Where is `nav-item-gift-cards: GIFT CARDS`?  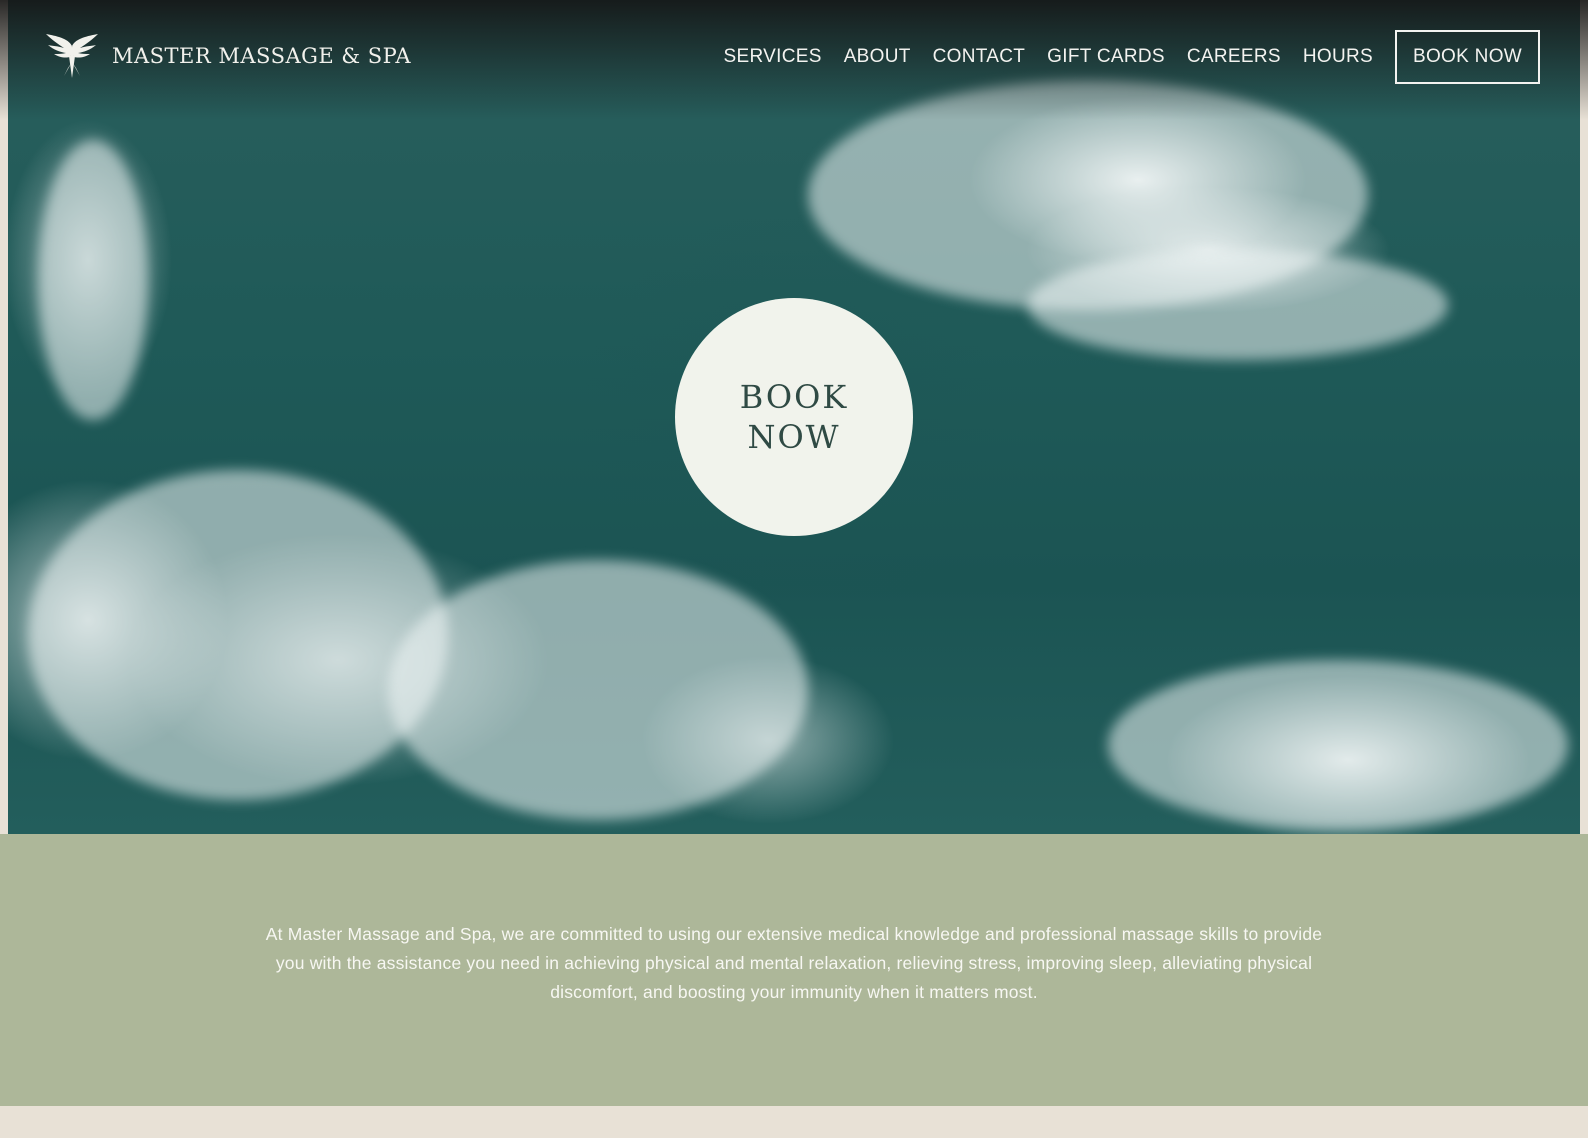 nav-item-gift-cards: GIFT CARDS is located at coordinates (1106, 57).